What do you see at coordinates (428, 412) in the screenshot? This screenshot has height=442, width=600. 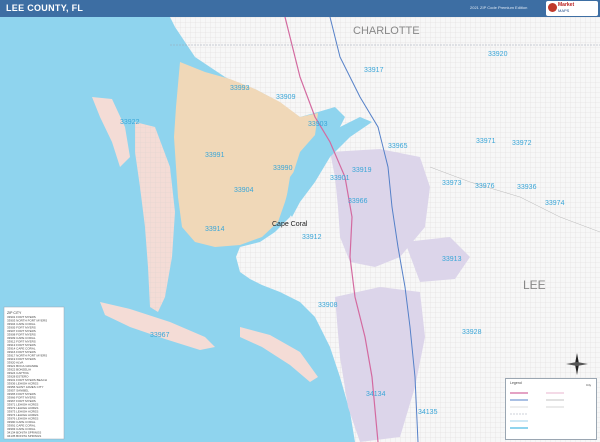 I see `zip-label: 34135` at bounding box center [428, 412].